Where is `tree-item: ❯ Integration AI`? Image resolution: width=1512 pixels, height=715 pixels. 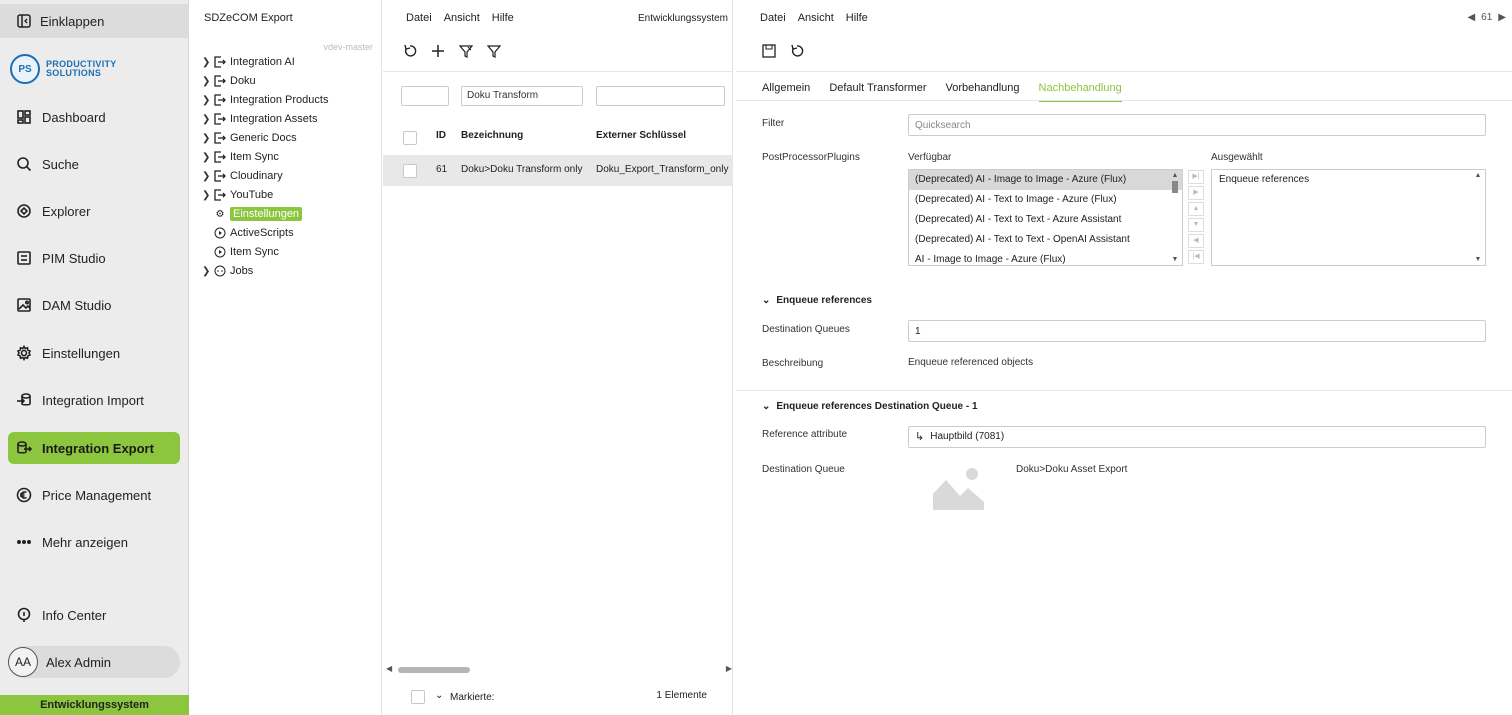 tree-item: ❯ Integration AI is located at coordinates (248, 62).